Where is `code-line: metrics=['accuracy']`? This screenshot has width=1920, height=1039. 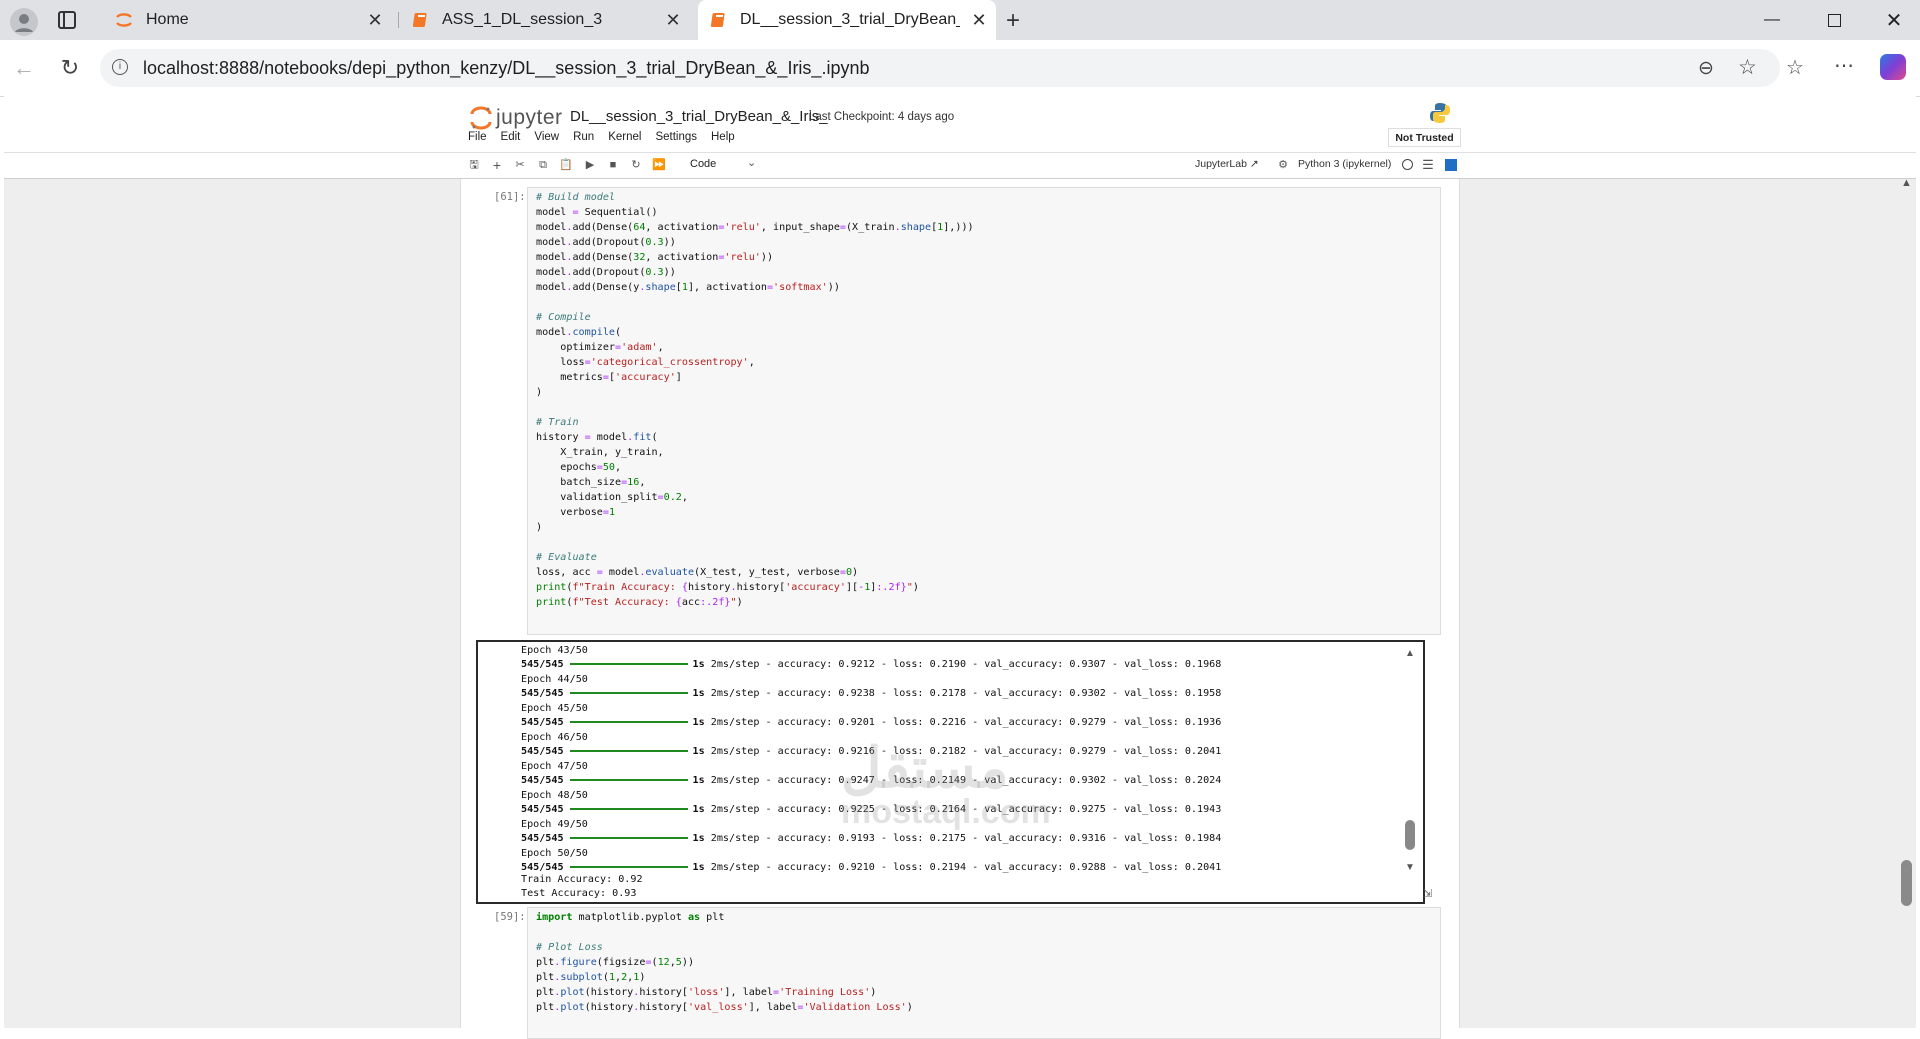
code-line: metrics=['accuracy'] is located at coordinates (609, 377).